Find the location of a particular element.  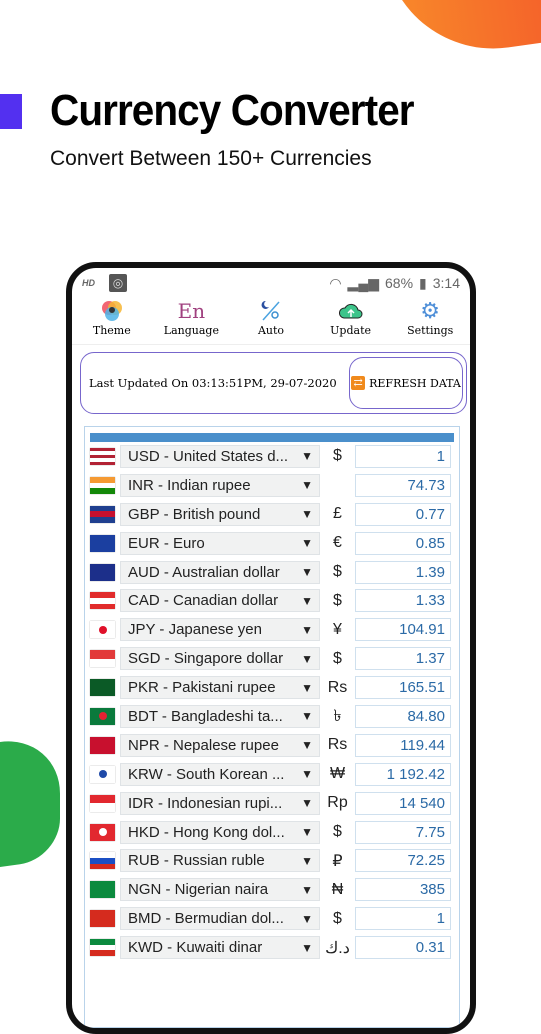

currency-row: BMD - Bermudian dol... ▼ $ 1 is located at coordinates (274, 918).